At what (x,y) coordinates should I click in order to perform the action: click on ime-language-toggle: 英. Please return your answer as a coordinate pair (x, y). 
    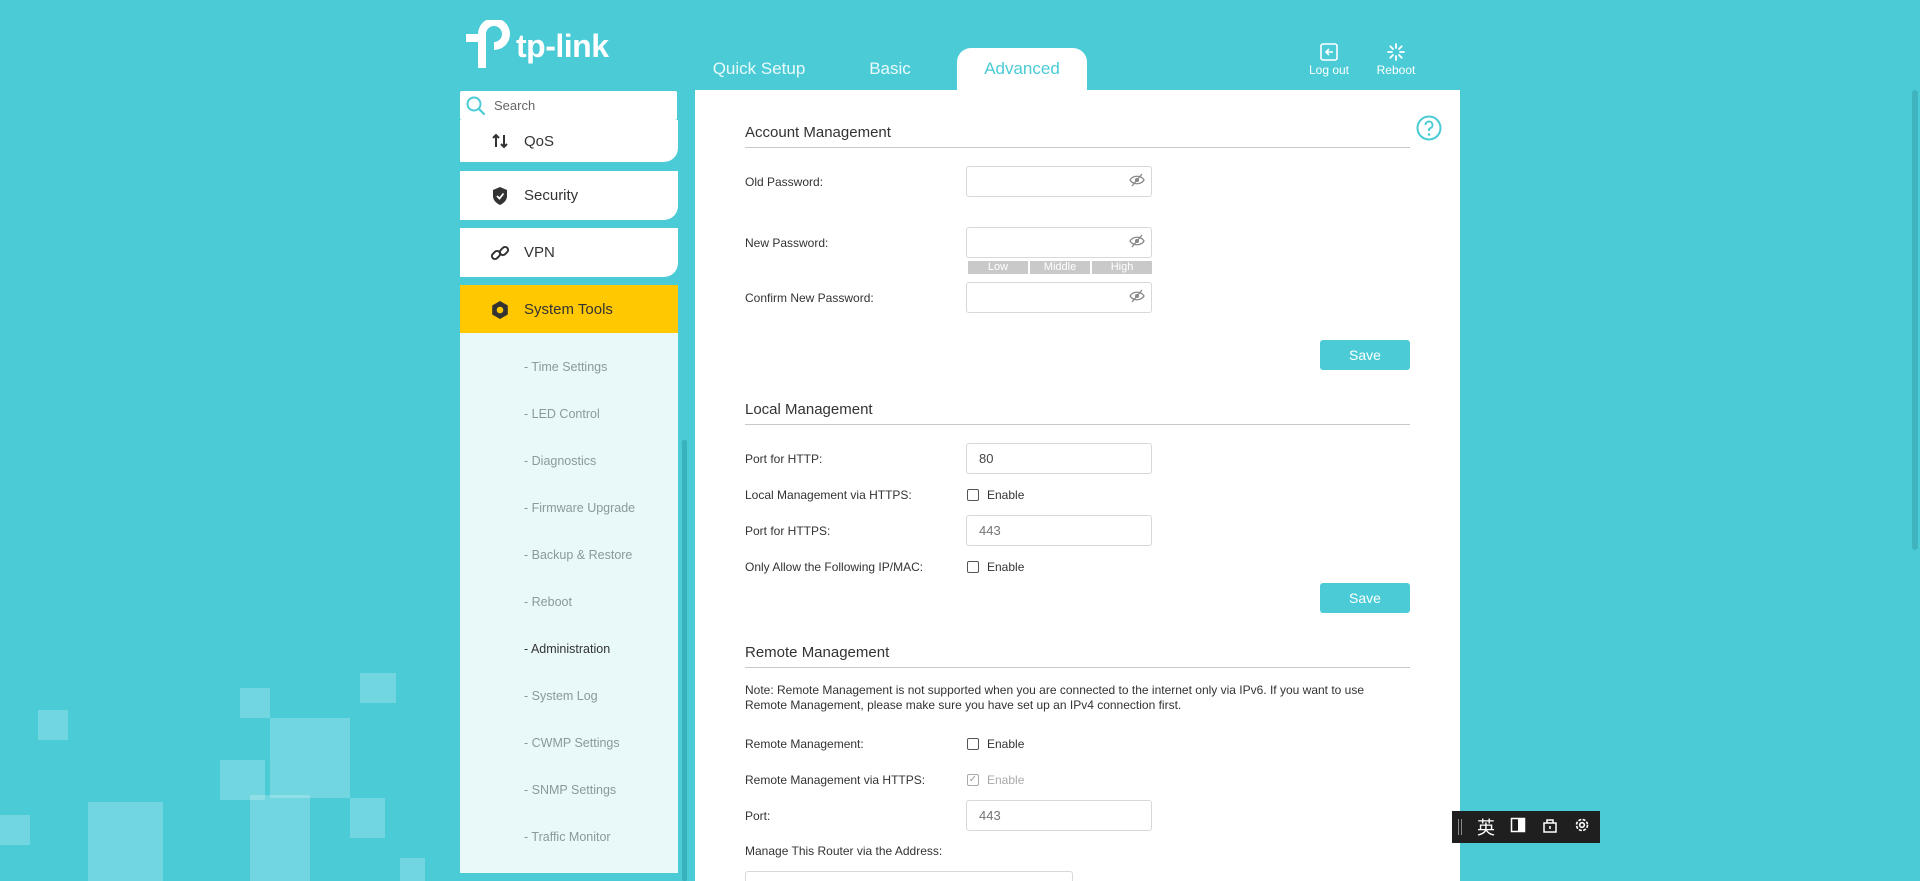
    Looking at the image, I should click on (1486, 827).